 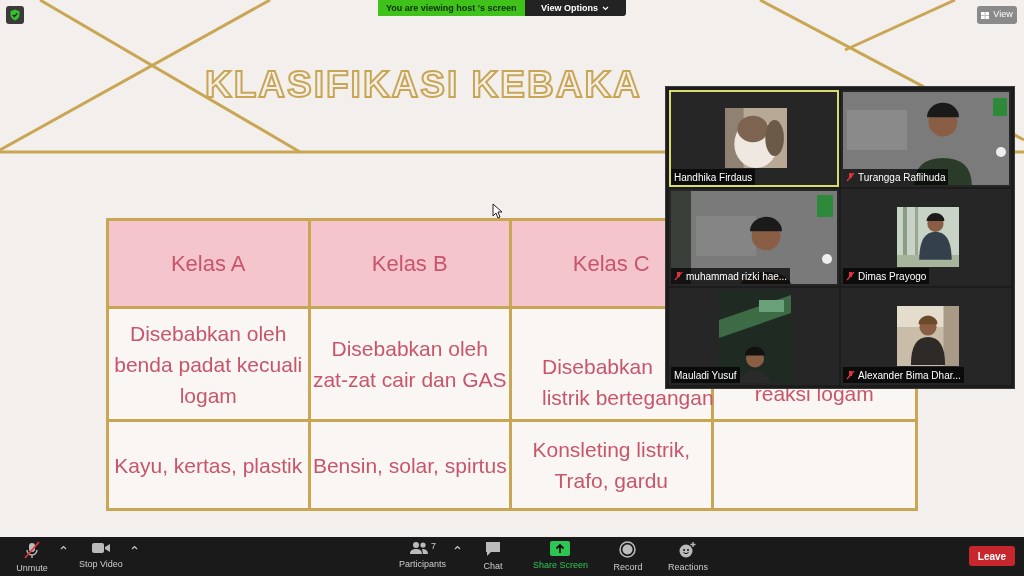 I want to click on video-camera-icon, so click(x=100, y=548).